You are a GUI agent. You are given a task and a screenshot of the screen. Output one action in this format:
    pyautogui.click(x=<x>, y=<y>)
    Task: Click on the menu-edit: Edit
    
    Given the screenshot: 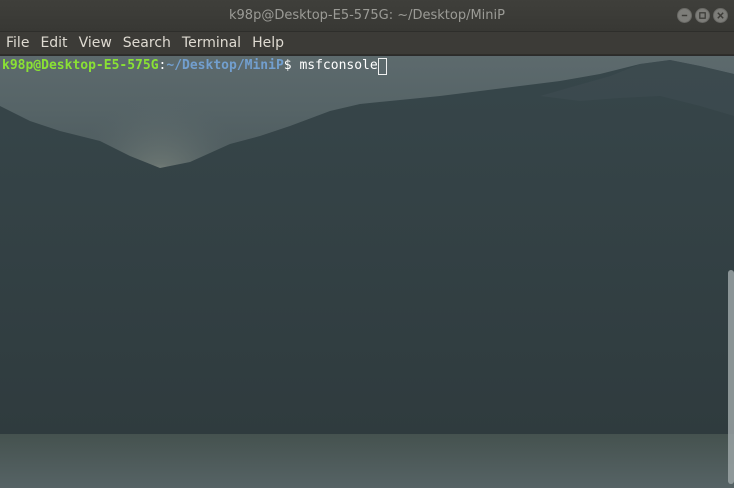 What is the action you would take?
    pyautogui.click(x=53, y=43)
    